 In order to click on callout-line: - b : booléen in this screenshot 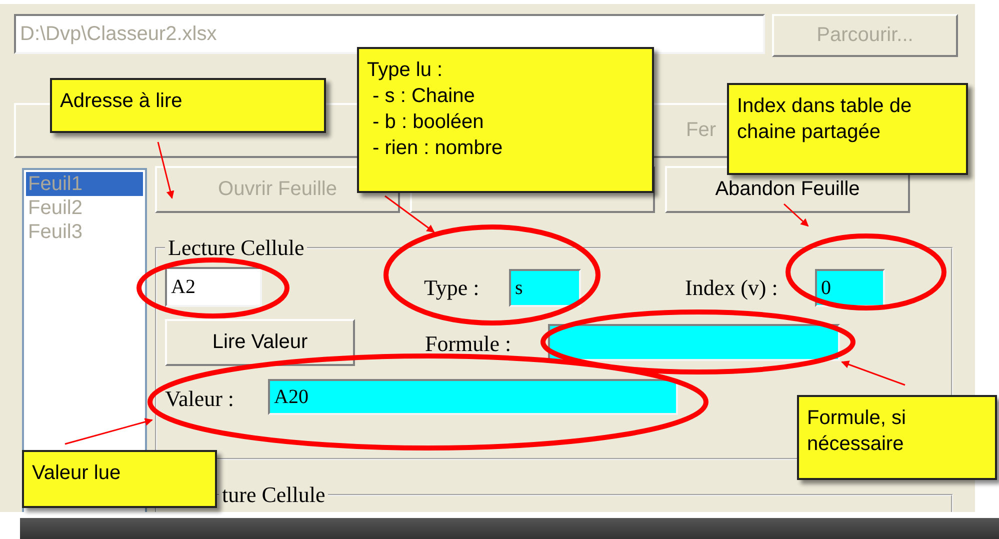, I will do `click(428, 122)`.